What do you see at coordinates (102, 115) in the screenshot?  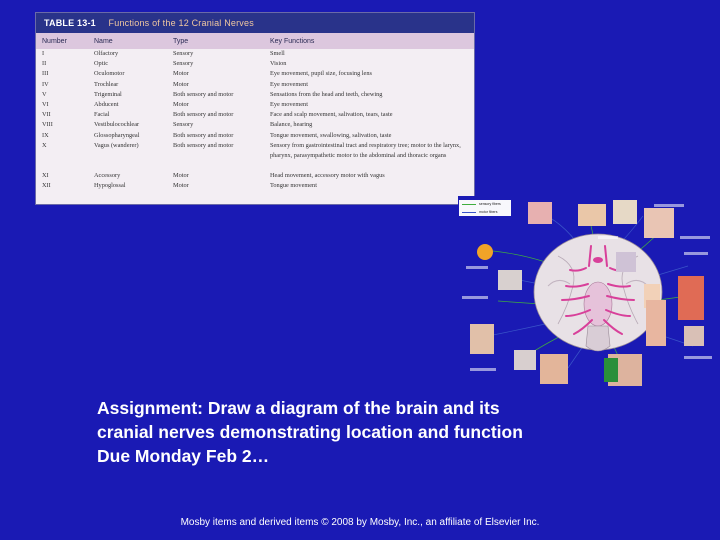 I see `cell-name: Facial` at bounding box center [102, 115].